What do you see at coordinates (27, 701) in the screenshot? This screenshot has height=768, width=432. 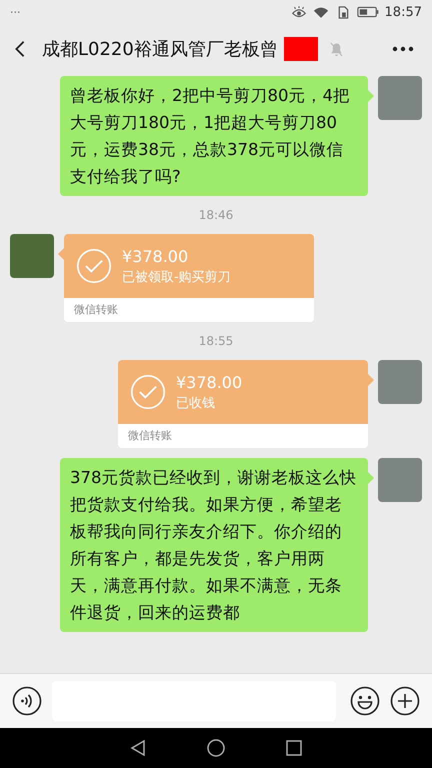 I see `voice-icon` at bounding box center [27, 701].